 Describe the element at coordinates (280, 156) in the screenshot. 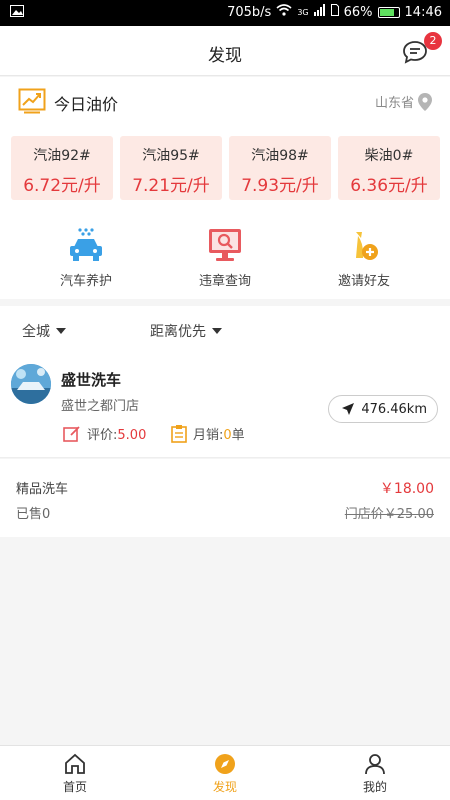

I see `fuel-name: 汽油98#` at that location.